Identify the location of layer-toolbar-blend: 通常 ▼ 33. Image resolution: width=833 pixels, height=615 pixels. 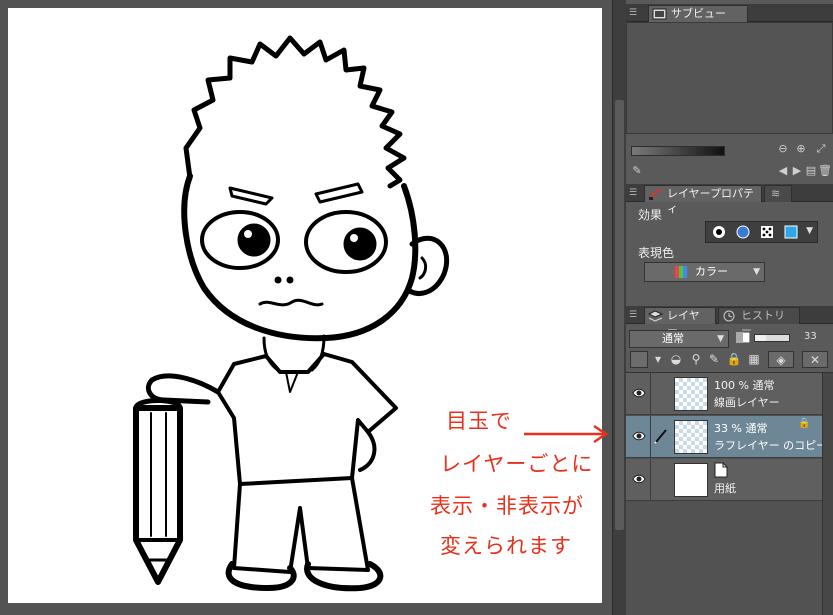
(729, 338).